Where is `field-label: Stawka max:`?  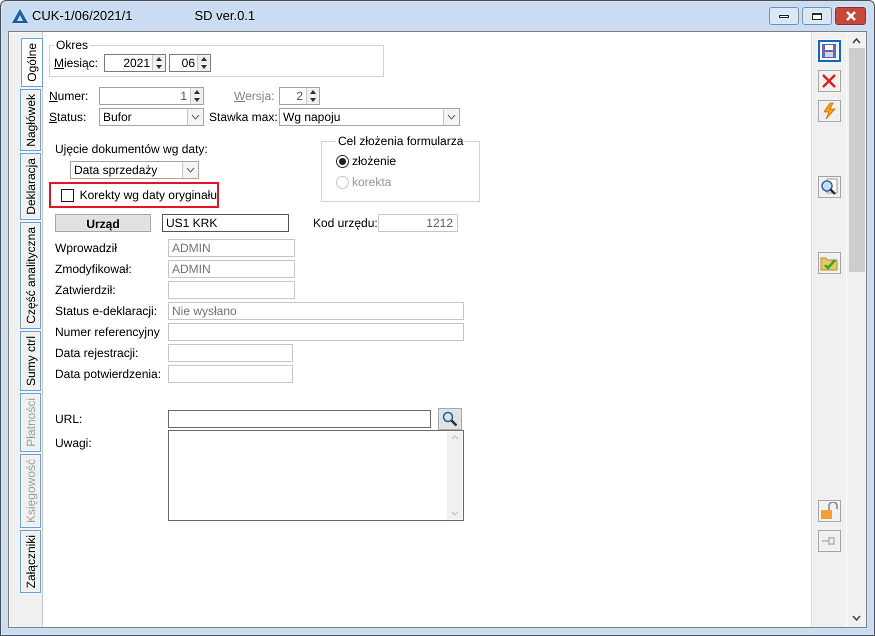 field-label: Stawka max: is located at coordinates (244, 117).